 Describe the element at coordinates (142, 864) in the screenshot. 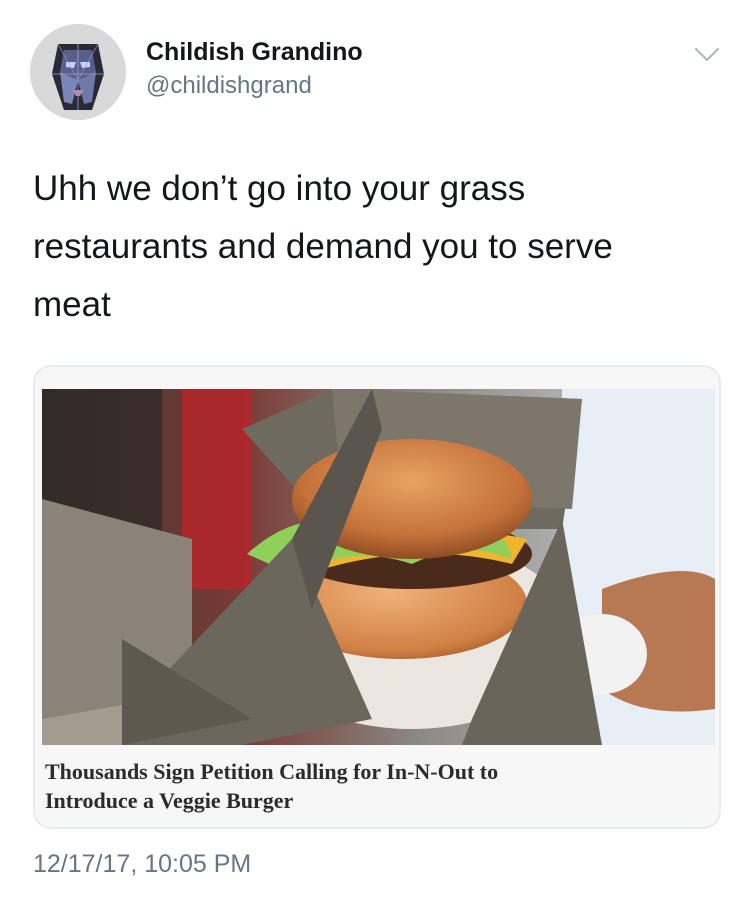

I see `tweet-timestamp: 12/17/17, 10:05 PM` at that location.